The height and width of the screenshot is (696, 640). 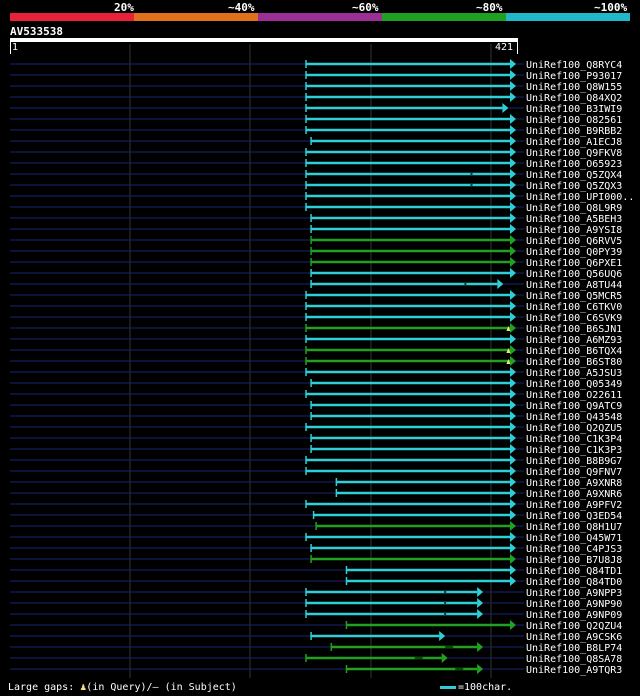 I want to click on hit-name-link: UniRef100_B8LP74, so click(x=574, y=648).